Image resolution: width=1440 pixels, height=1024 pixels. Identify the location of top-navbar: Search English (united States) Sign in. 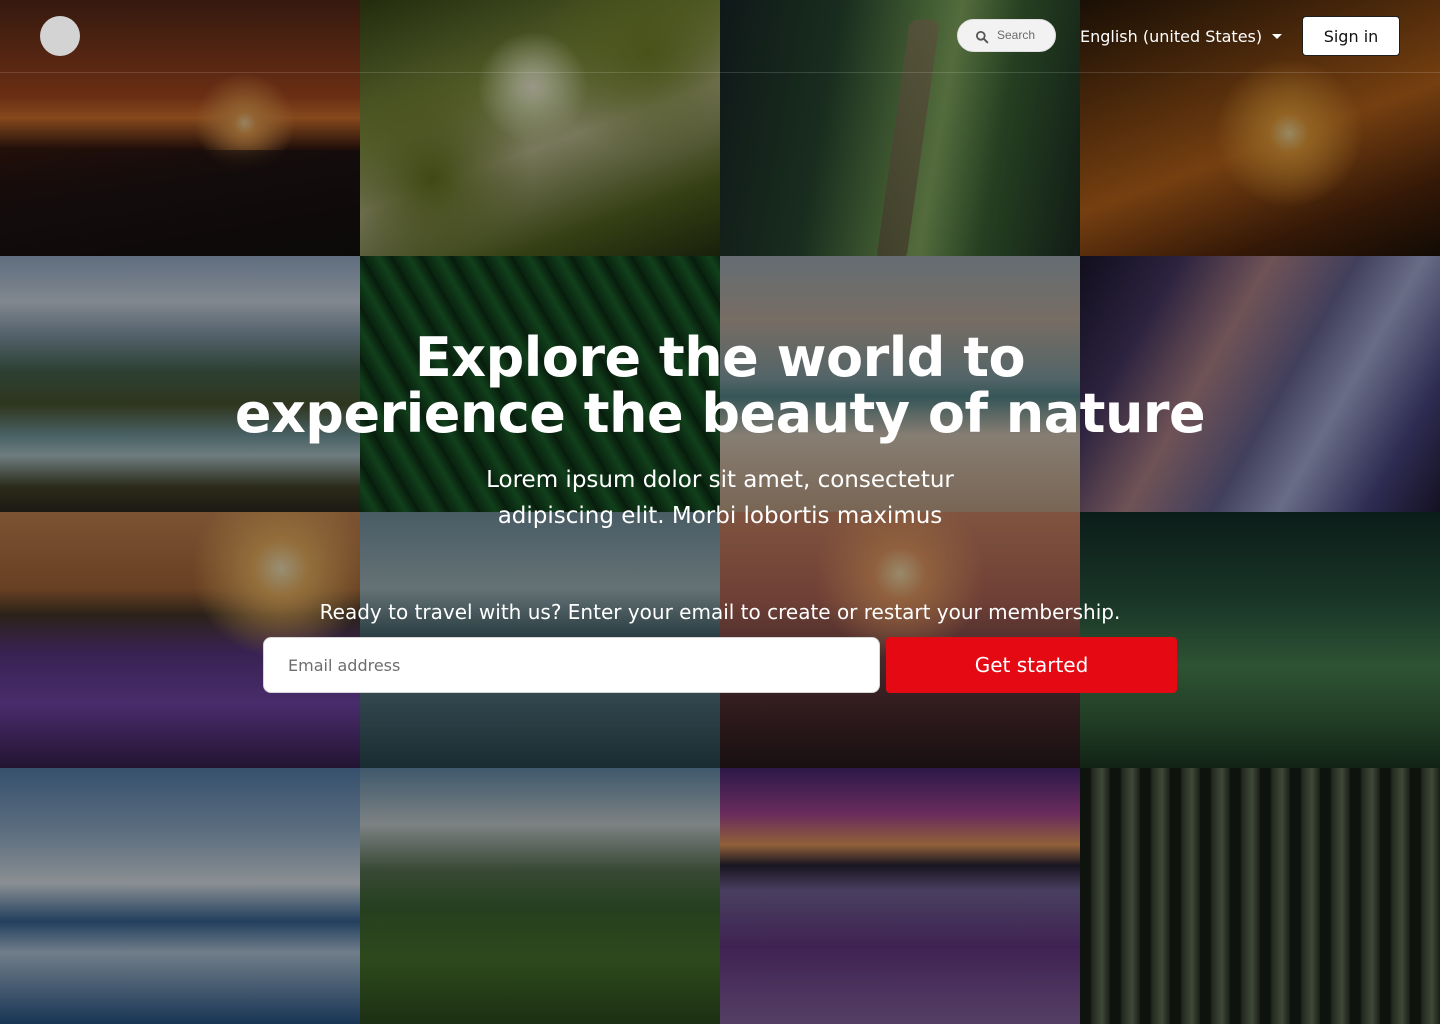
(720, 36).